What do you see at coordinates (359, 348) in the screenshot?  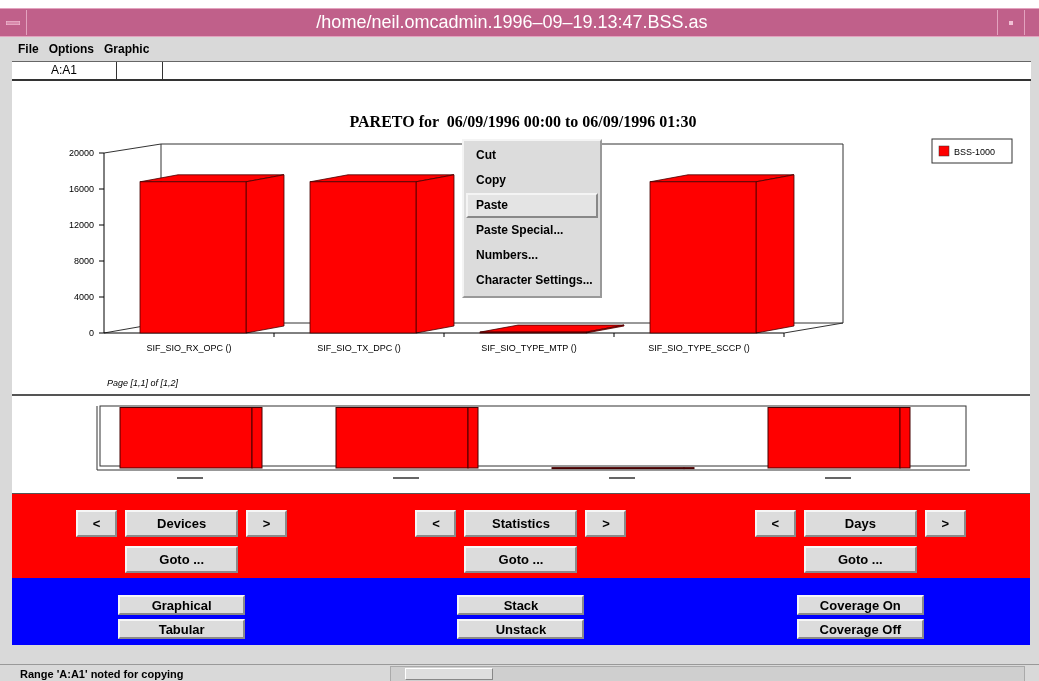 I see `x-tick-label: SIF_SIO_TX_DPC ()` at bounding box center [359, 348].